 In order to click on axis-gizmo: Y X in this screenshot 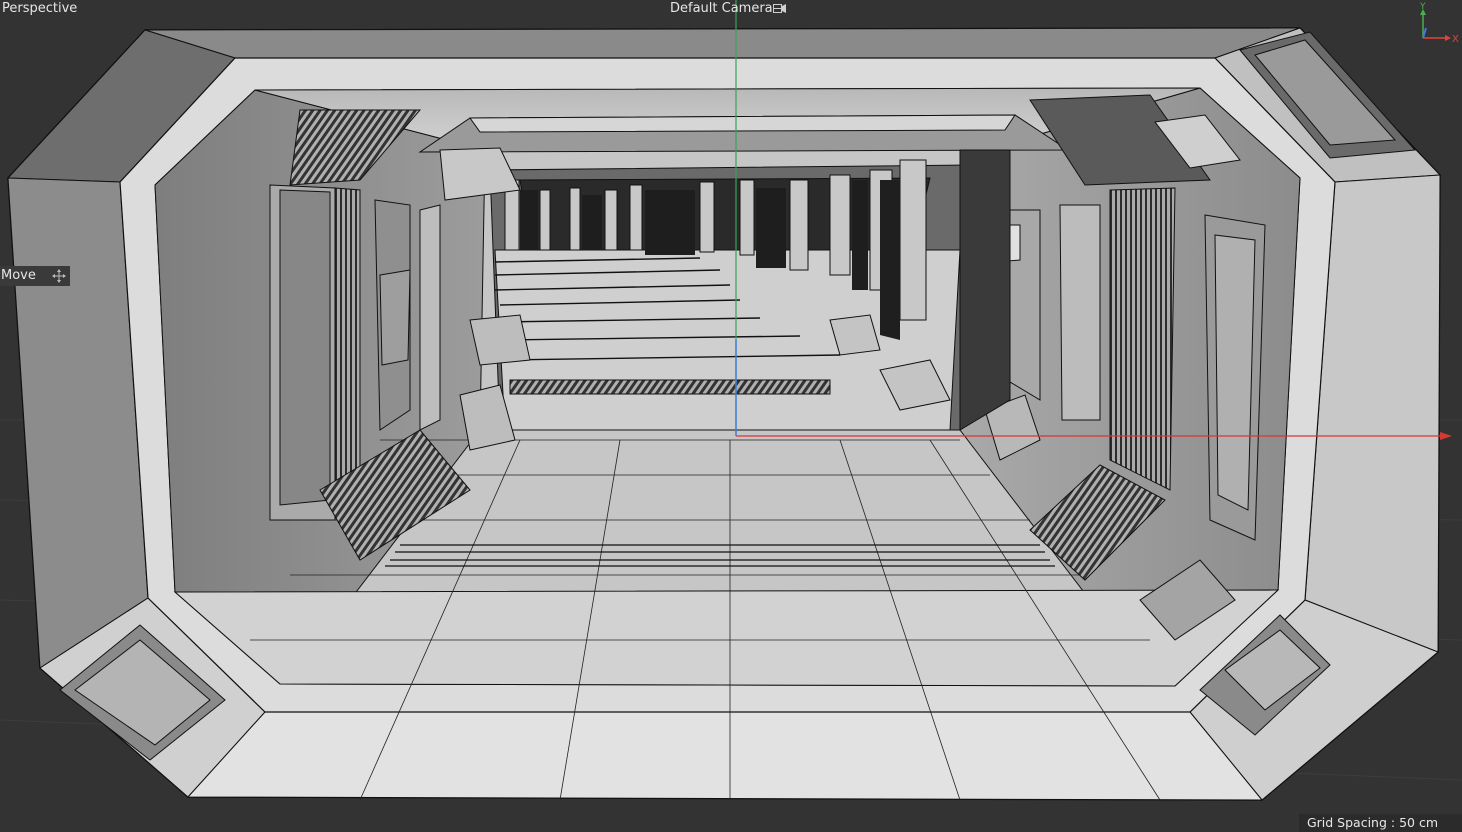, I will do `click(1439, 23)`.